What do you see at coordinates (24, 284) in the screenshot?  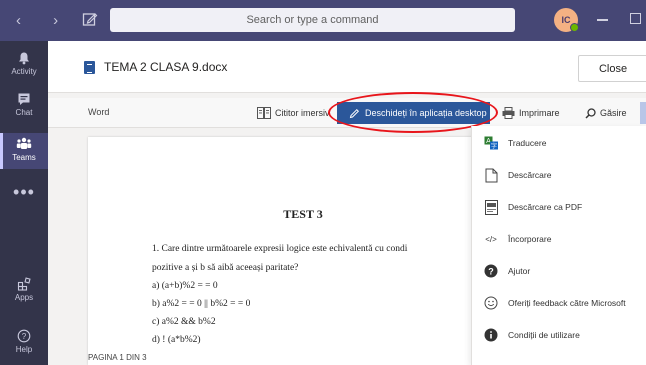 I see `apps-icon` at bounding box center [24, 284].